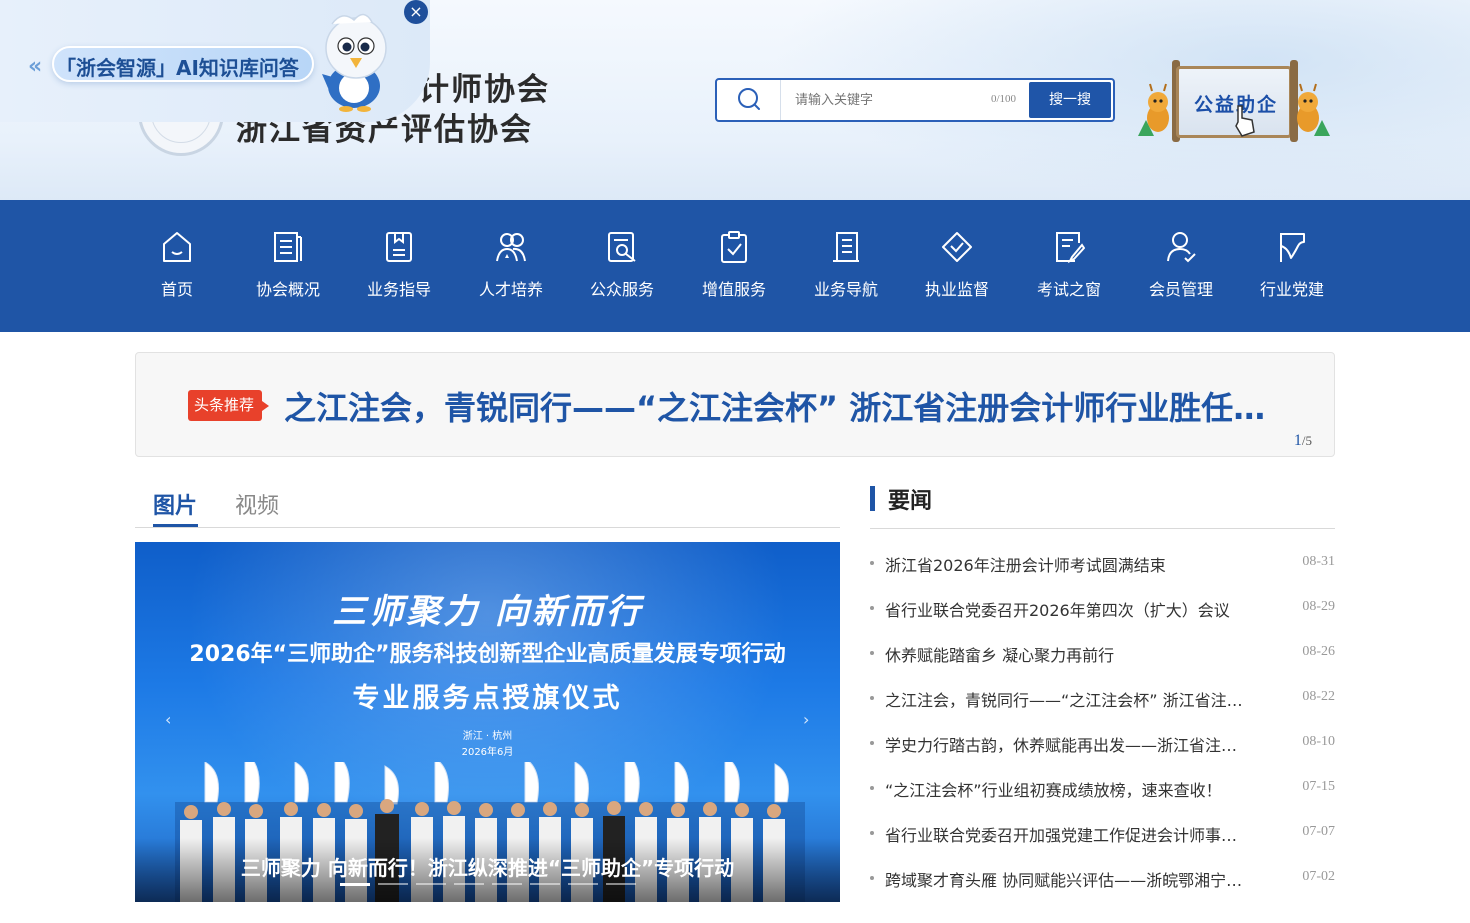 The width and height of the screenshot is (1470, 923). I want to click on nav-item-home: 首页, so click(177, 266).